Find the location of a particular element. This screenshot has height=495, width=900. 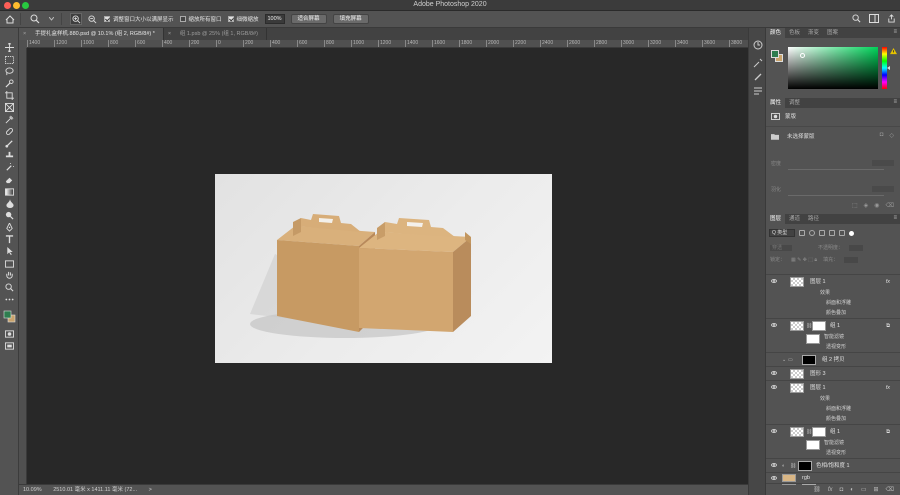

gamut-warning-icon is located at coordinates (893, 51).